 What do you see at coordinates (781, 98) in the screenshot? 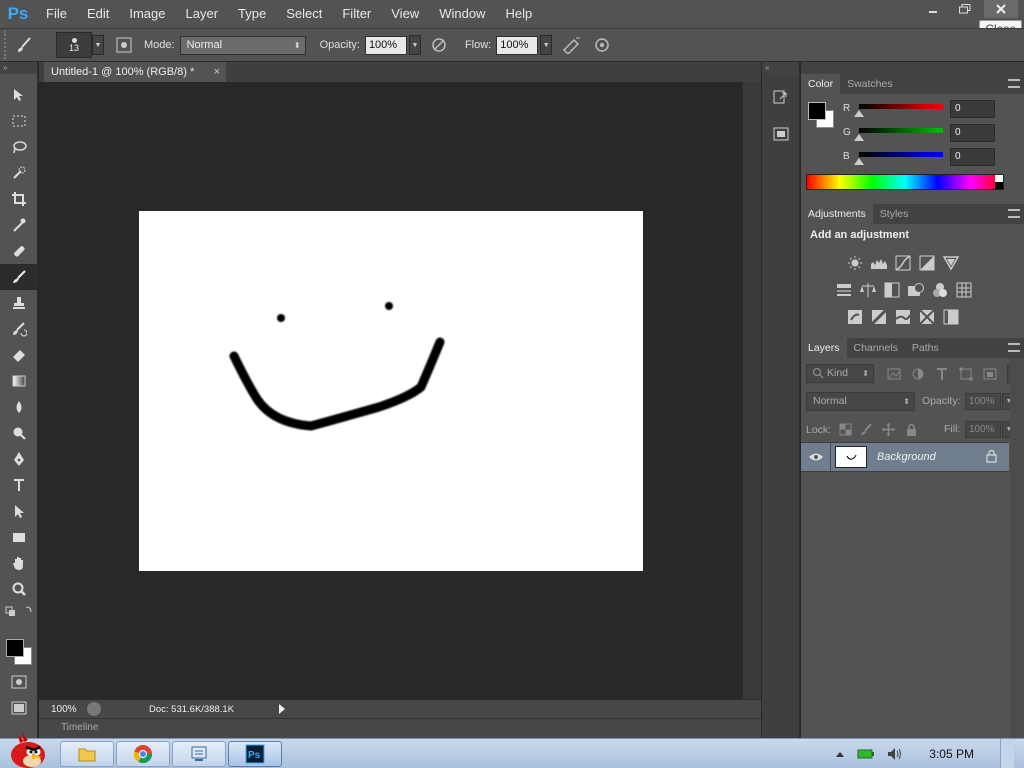
I see `history-panel-button` at bounding box center [781, 98].